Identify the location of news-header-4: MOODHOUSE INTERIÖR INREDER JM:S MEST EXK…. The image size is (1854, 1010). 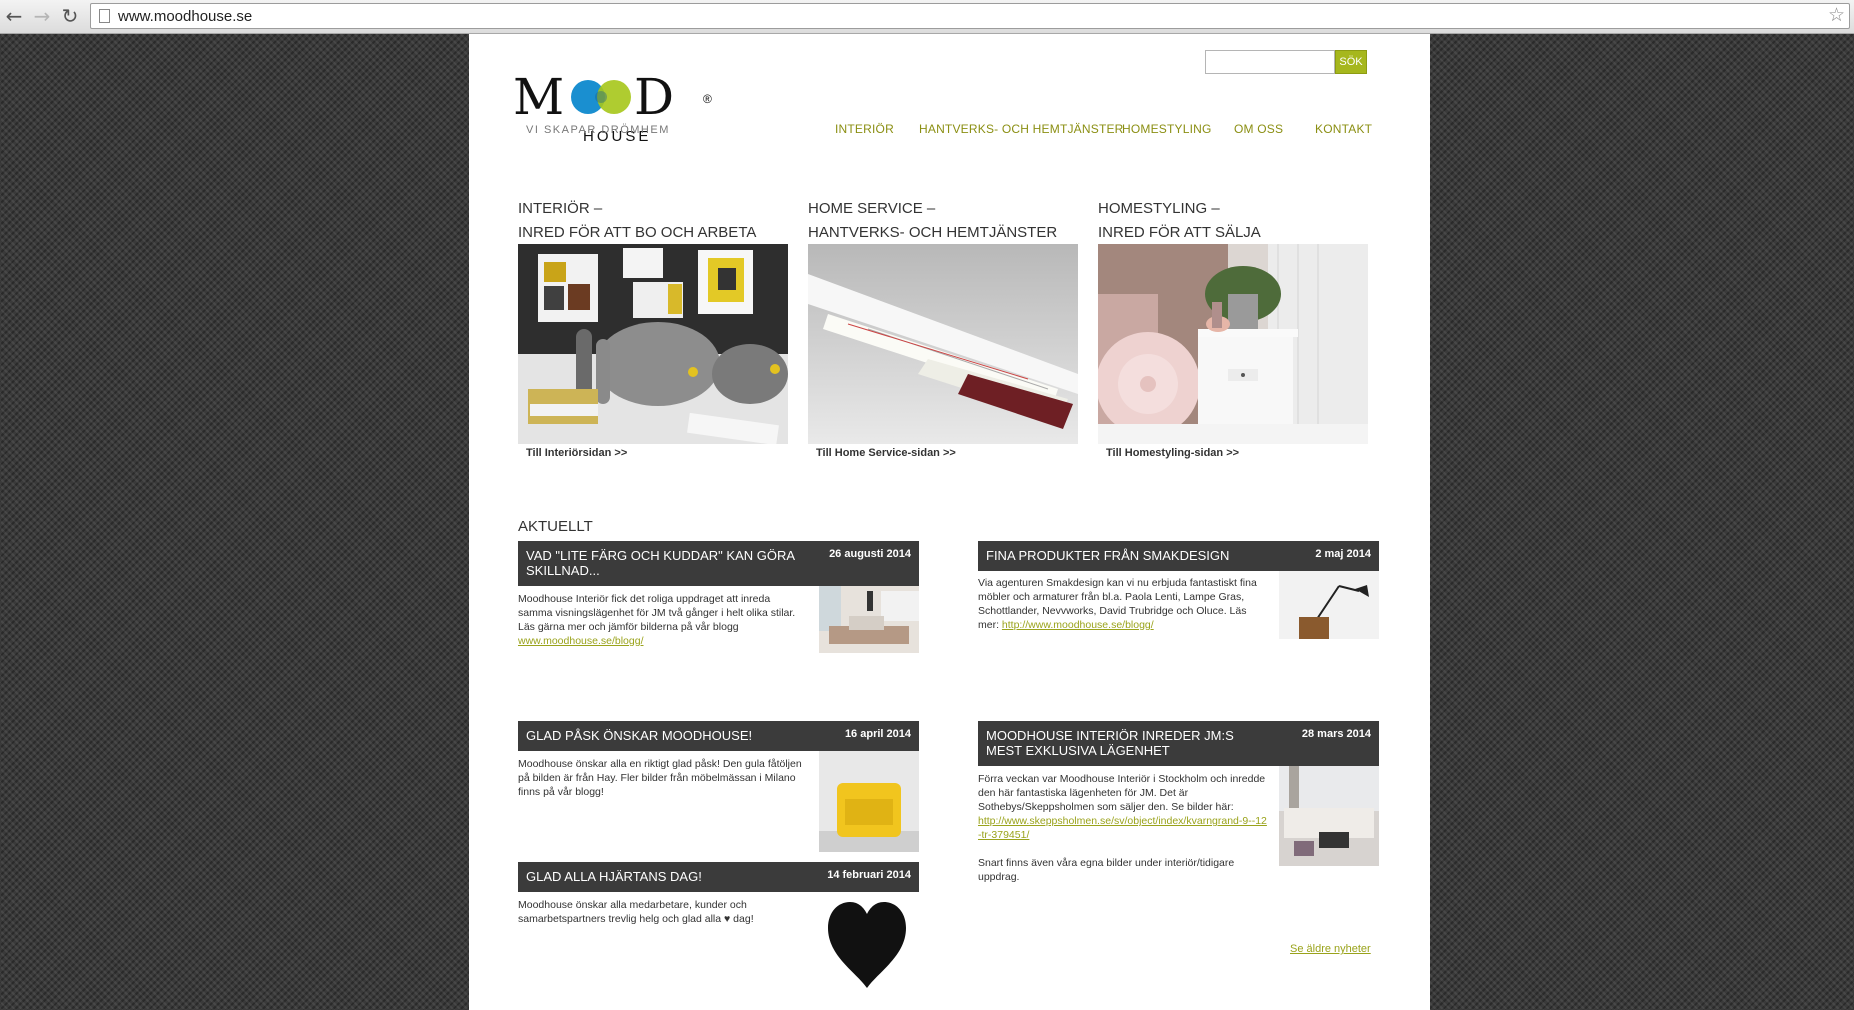
(1178, 743).